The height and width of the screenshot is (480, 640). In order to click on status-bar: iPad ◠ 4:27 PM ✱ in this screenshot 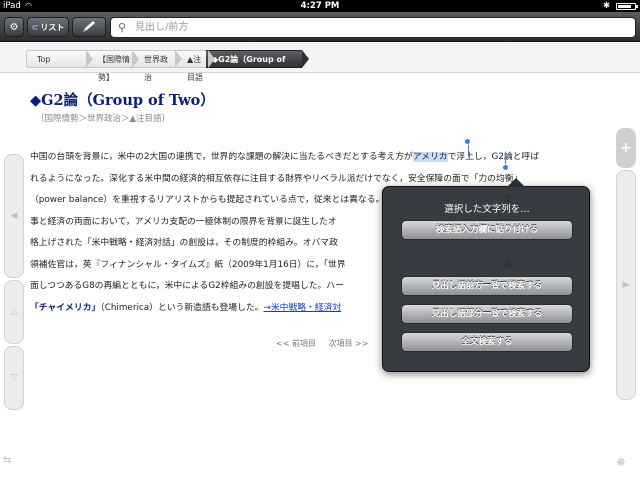, I will do `click(320, 6)`.